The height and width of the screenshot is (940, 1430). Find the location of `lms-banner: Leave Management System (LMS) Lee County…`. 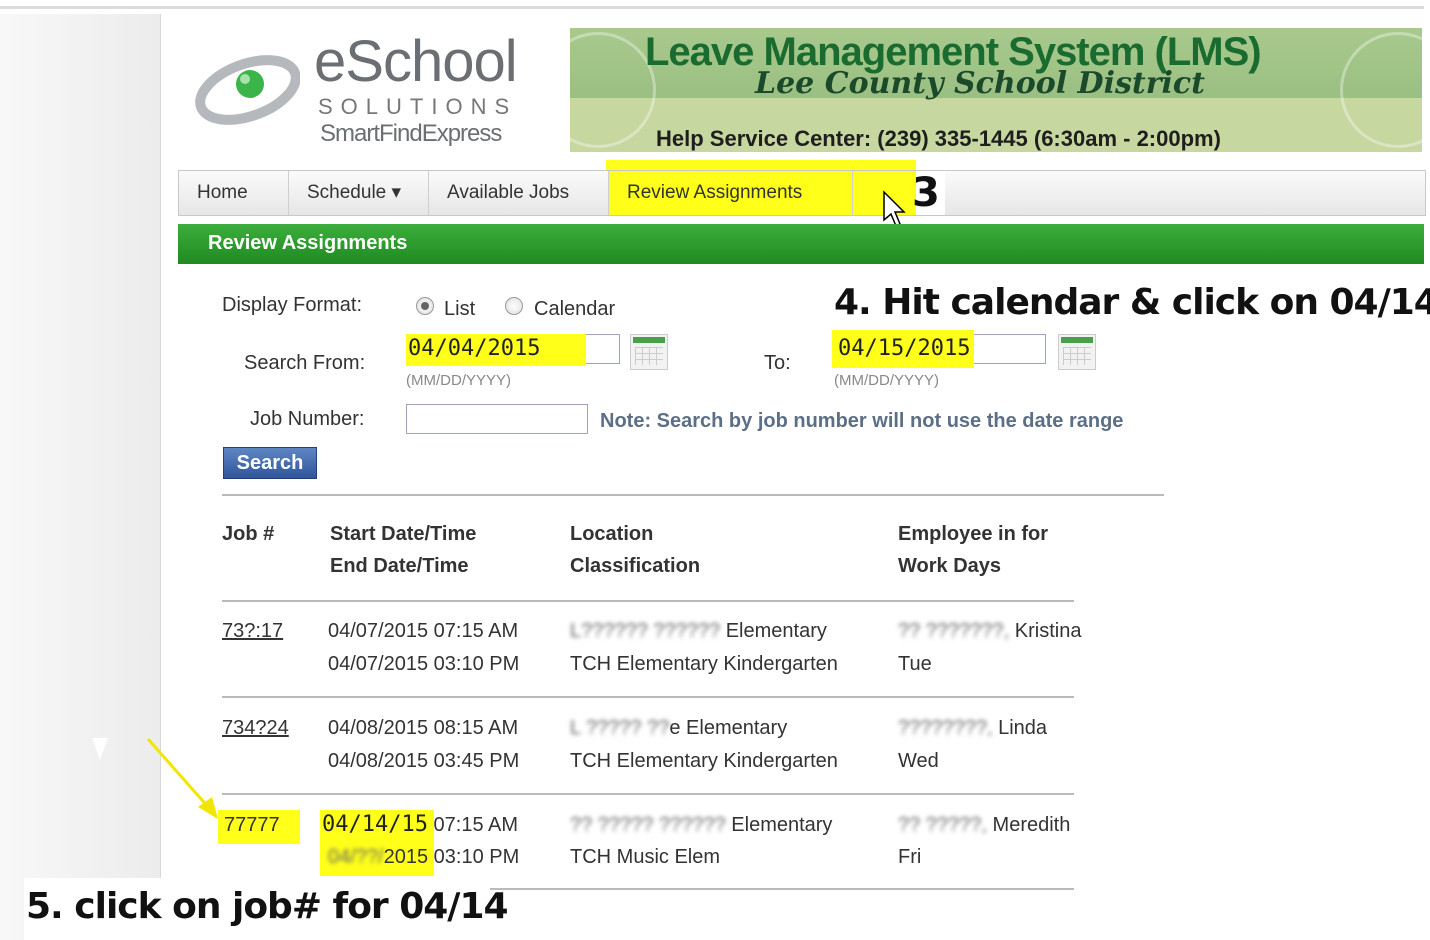

lms-banner: Leave Management System (LMS) Lee County… is located at coordinates (996, 90).